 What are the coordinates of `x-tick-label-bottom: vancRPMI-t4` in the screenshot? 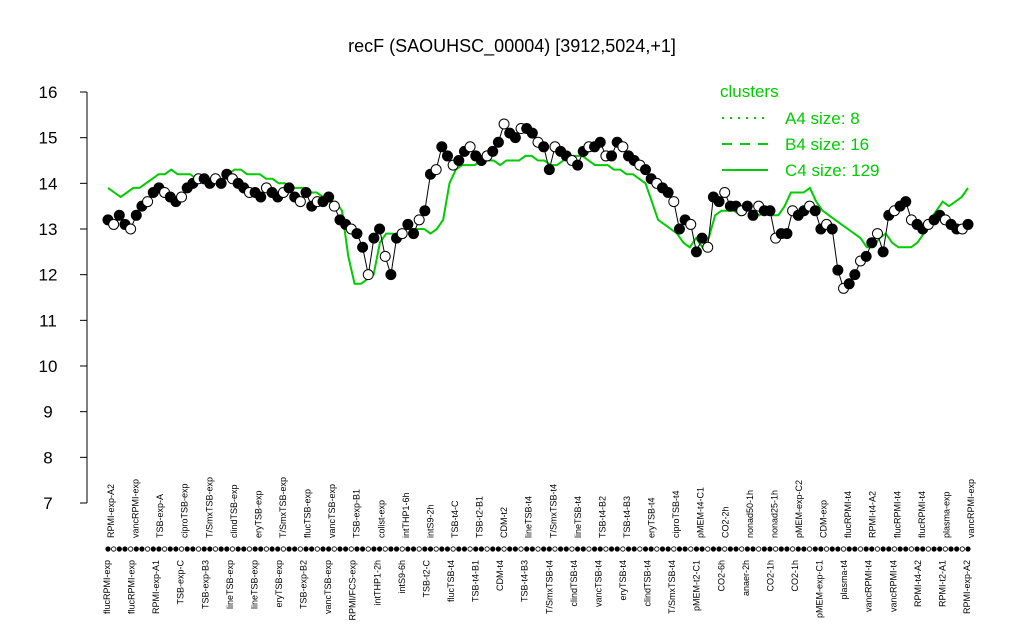 It's located at (869, 586).